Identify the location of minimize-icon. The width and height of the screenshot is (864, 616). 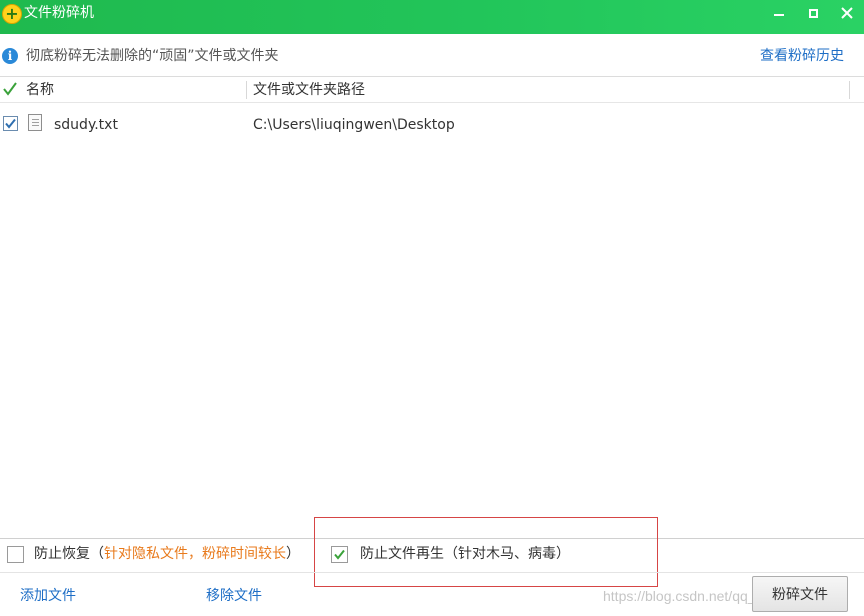
(779, 15).